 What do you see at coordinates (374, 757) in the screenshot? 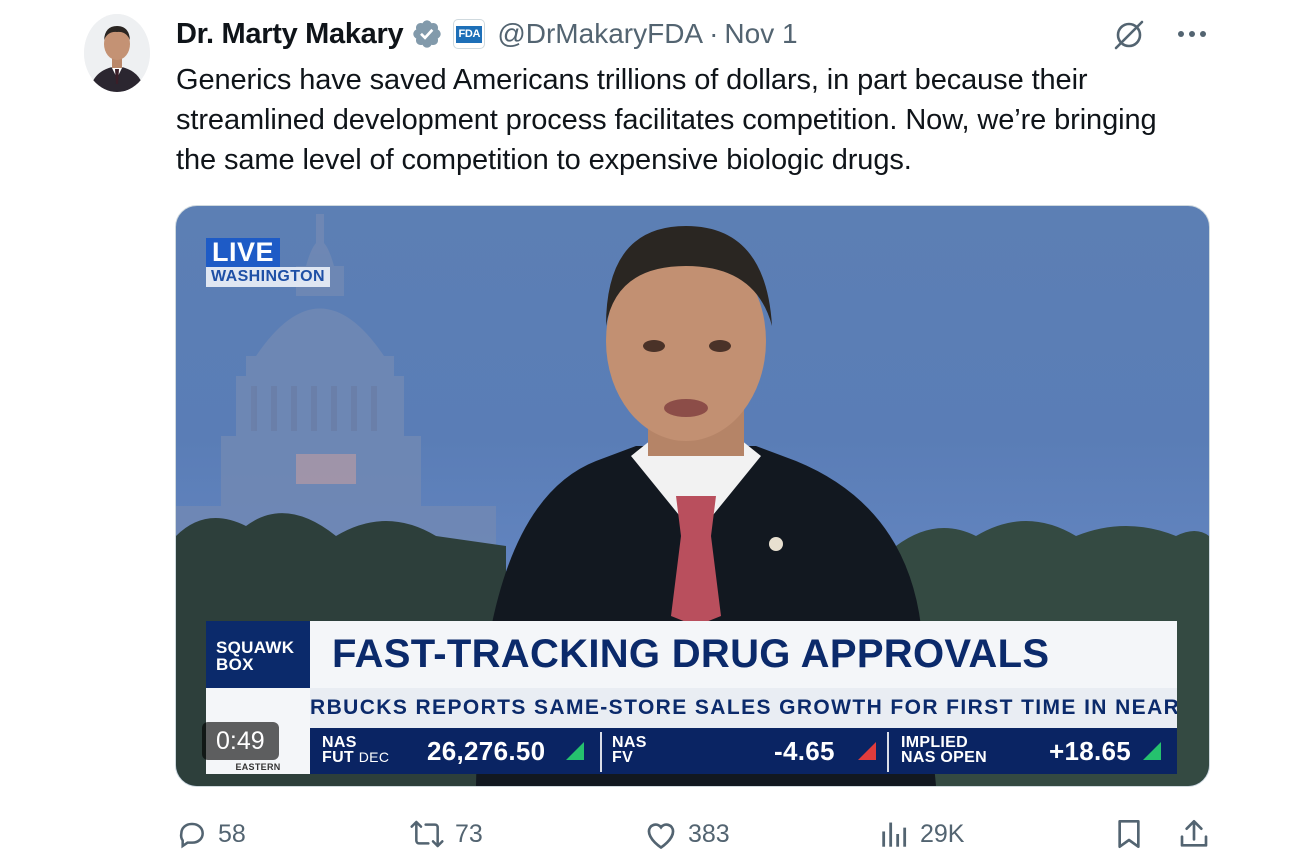
I see `market-label-small: DEC` at bounding box center [374, 757].